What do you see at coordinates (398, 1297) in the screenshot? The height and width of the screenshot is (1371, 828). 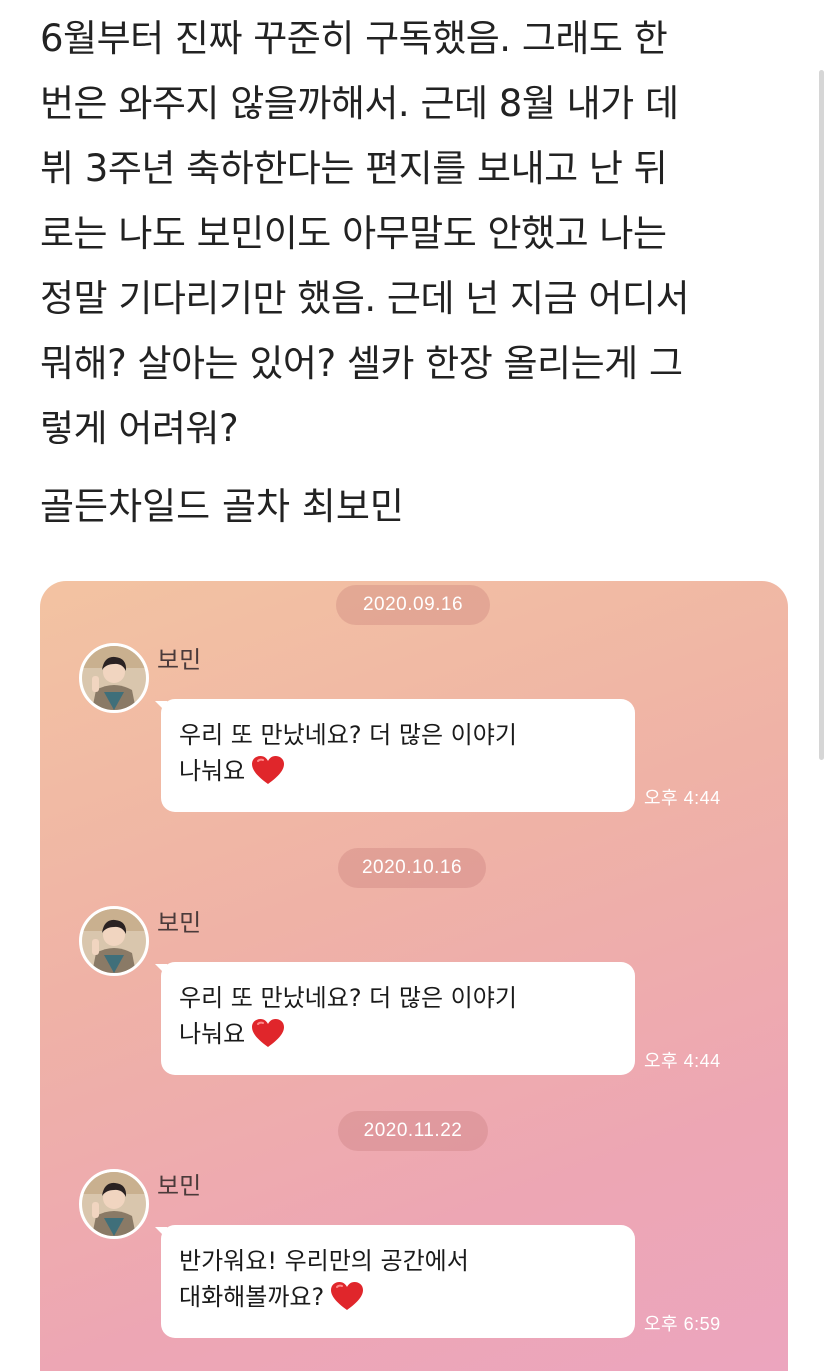 I see `message-text-line: 대화해볼까요?` at bounding box center [398, 1297].